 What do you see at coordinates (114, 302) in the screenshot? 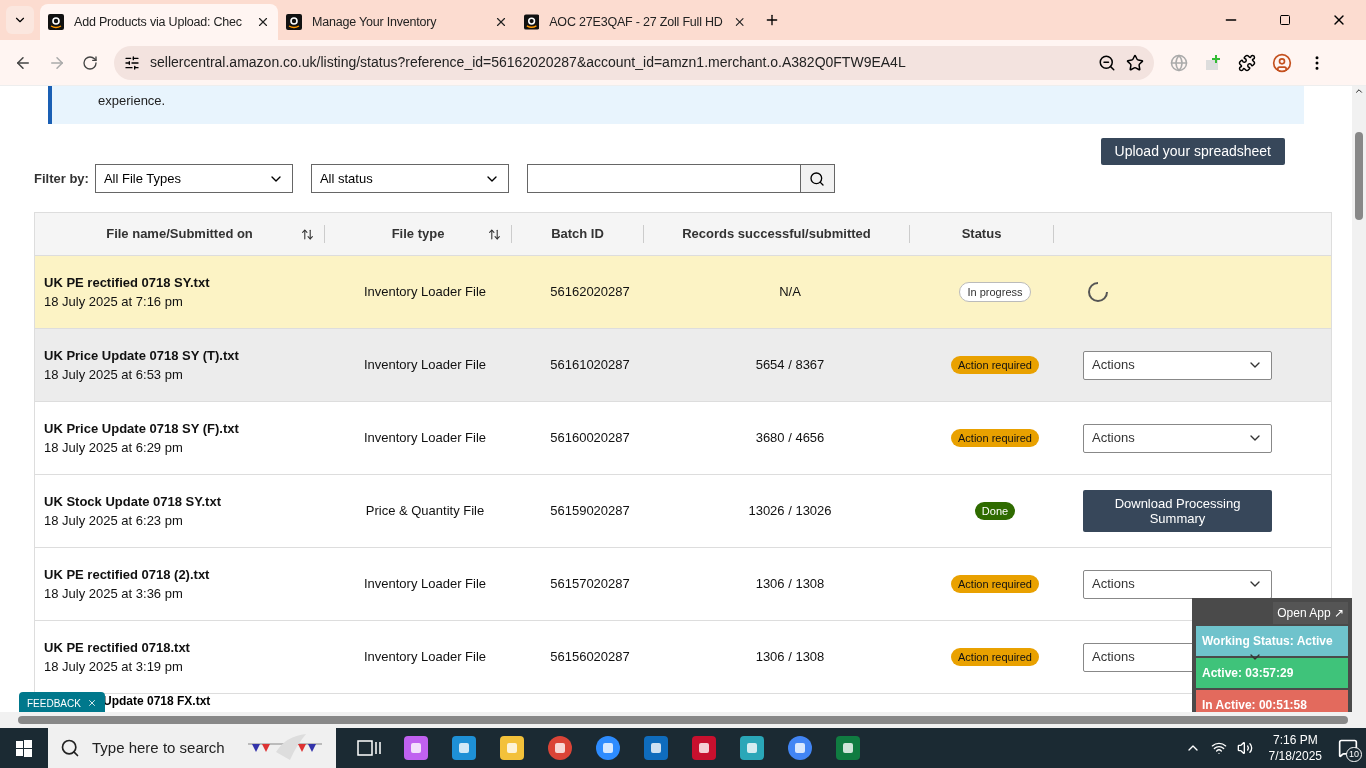
I see `submitted-date: 18 July 2025 at 7:16 pm` at bounding box center [114, 302].